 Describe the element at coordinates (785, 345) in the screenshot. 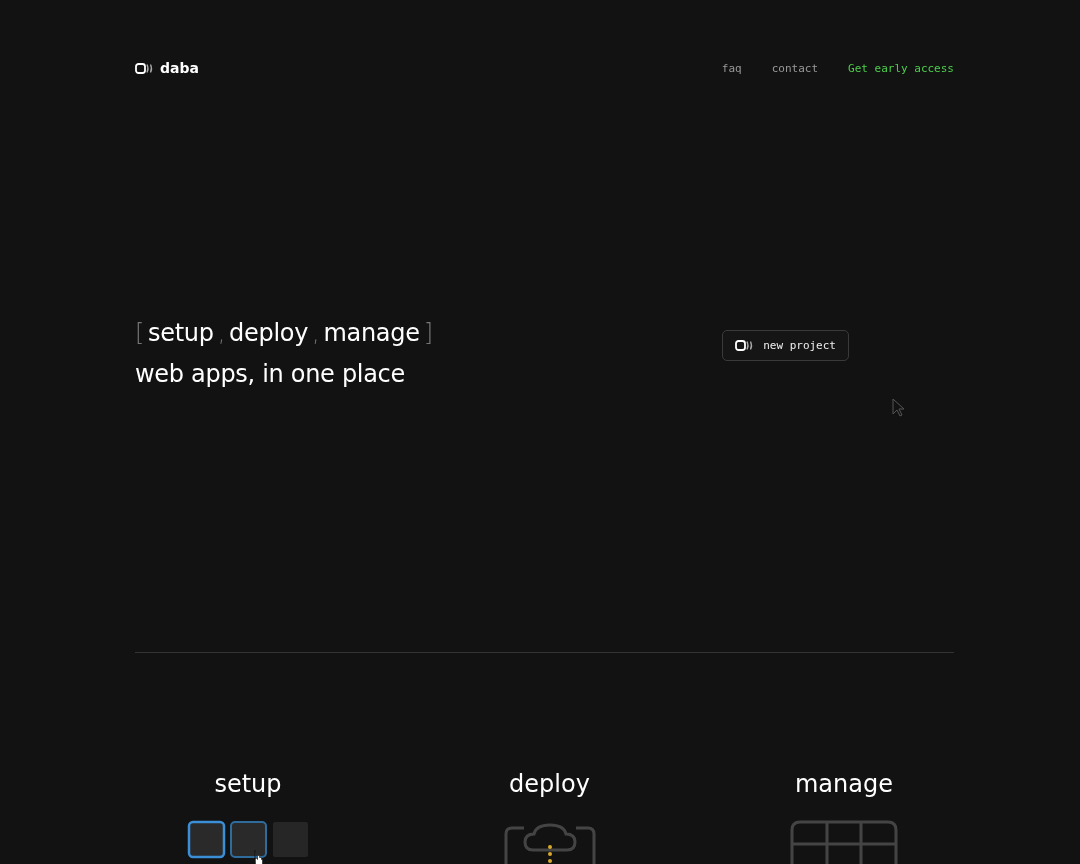

I see `new-project-button: new project` at that location.